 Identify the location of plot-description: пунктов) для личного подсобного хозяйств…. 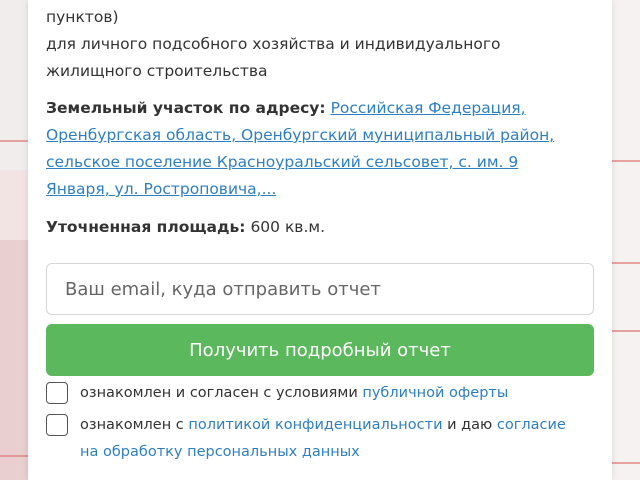
(311, 44).